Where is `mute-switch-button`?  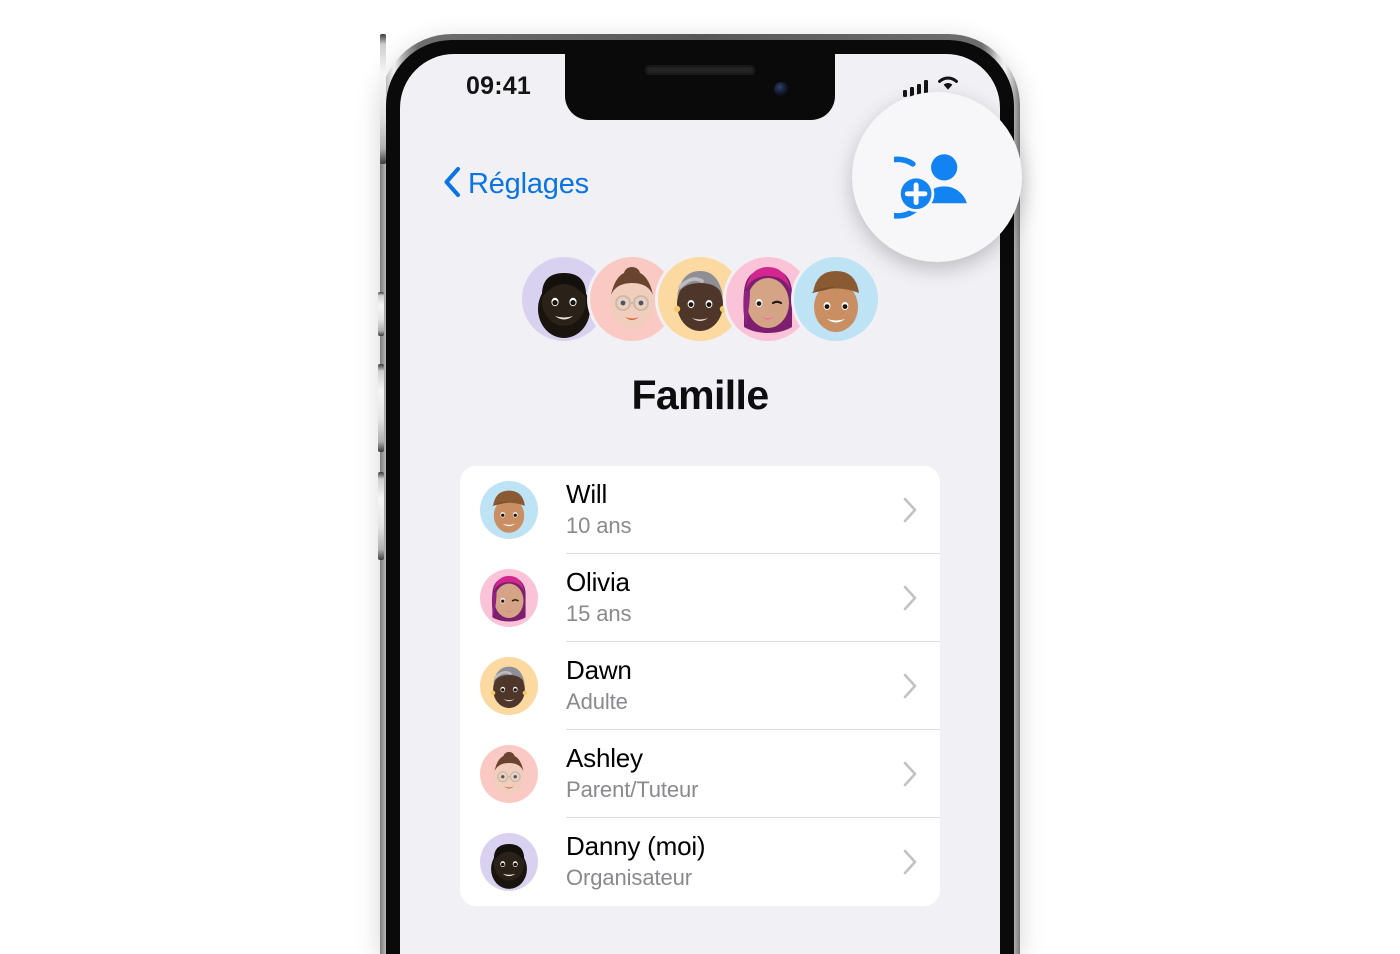 mute-switch-button is located at coordinates (381, 314).